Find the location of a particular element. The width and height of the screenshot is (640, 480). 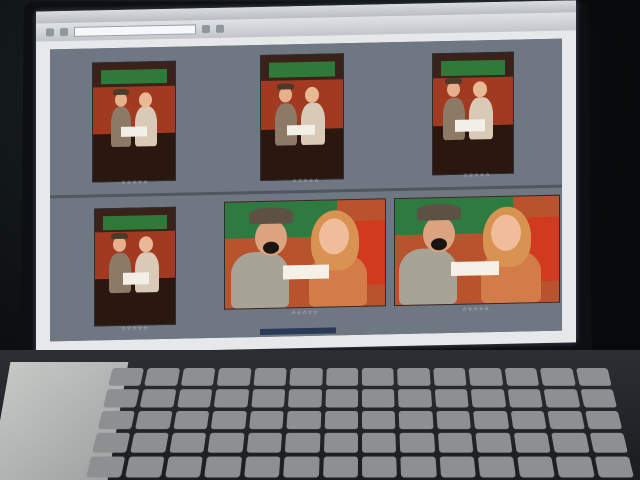

back-button is located at coordinates (50, 32).